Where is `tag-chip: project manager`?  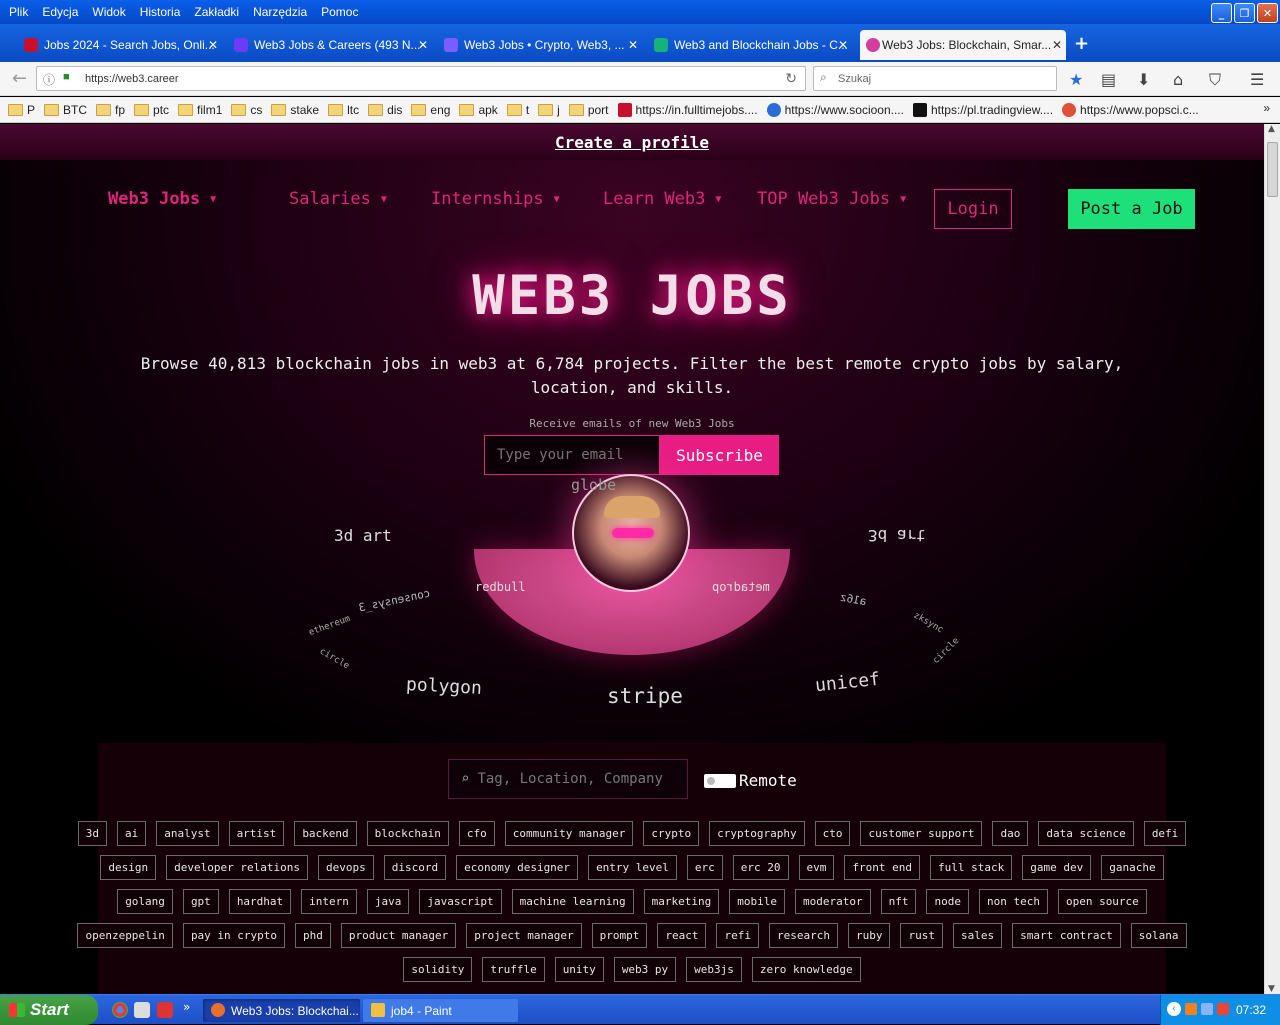
tag-chip: project manager is located at coordinates (524, 935).